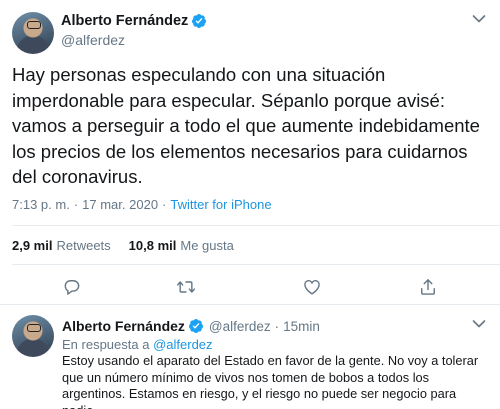 This screenshot has height=409, width=500. I want to click on mention-link: @alferdez, so click(182, 344).